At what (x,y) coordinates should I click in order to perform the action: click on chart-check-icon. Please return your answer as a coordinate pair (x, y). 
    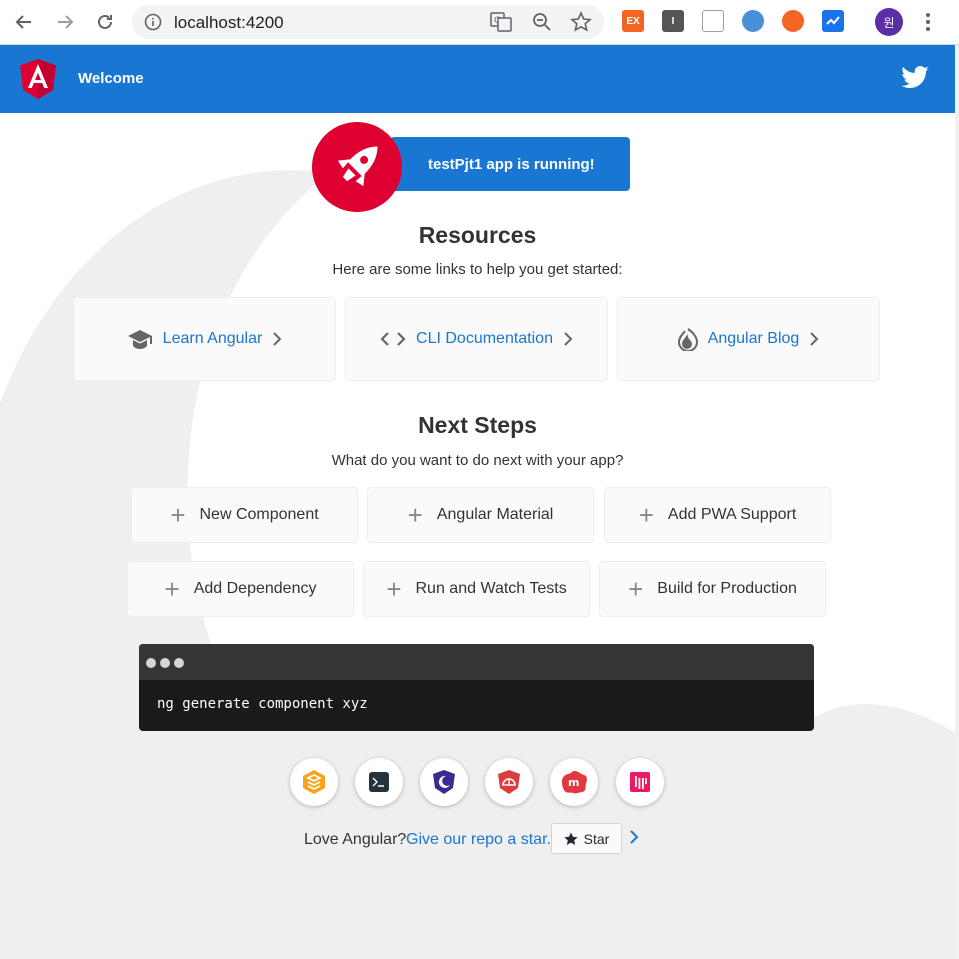
    Looking at the image, I should click on (833, 20).